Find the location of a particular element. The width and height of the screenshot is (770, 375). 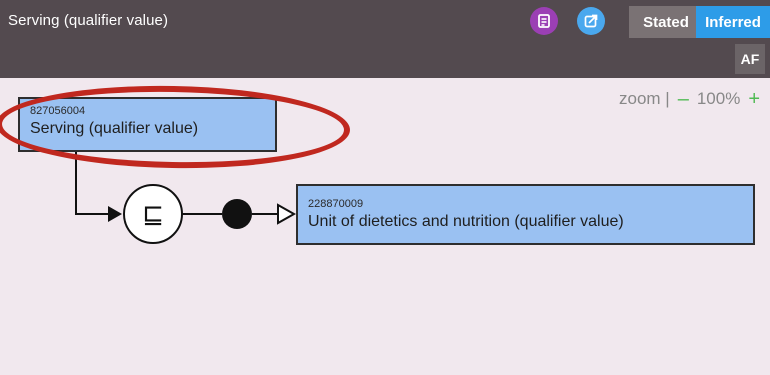

role-group-node is located at coordinates (237, 214).